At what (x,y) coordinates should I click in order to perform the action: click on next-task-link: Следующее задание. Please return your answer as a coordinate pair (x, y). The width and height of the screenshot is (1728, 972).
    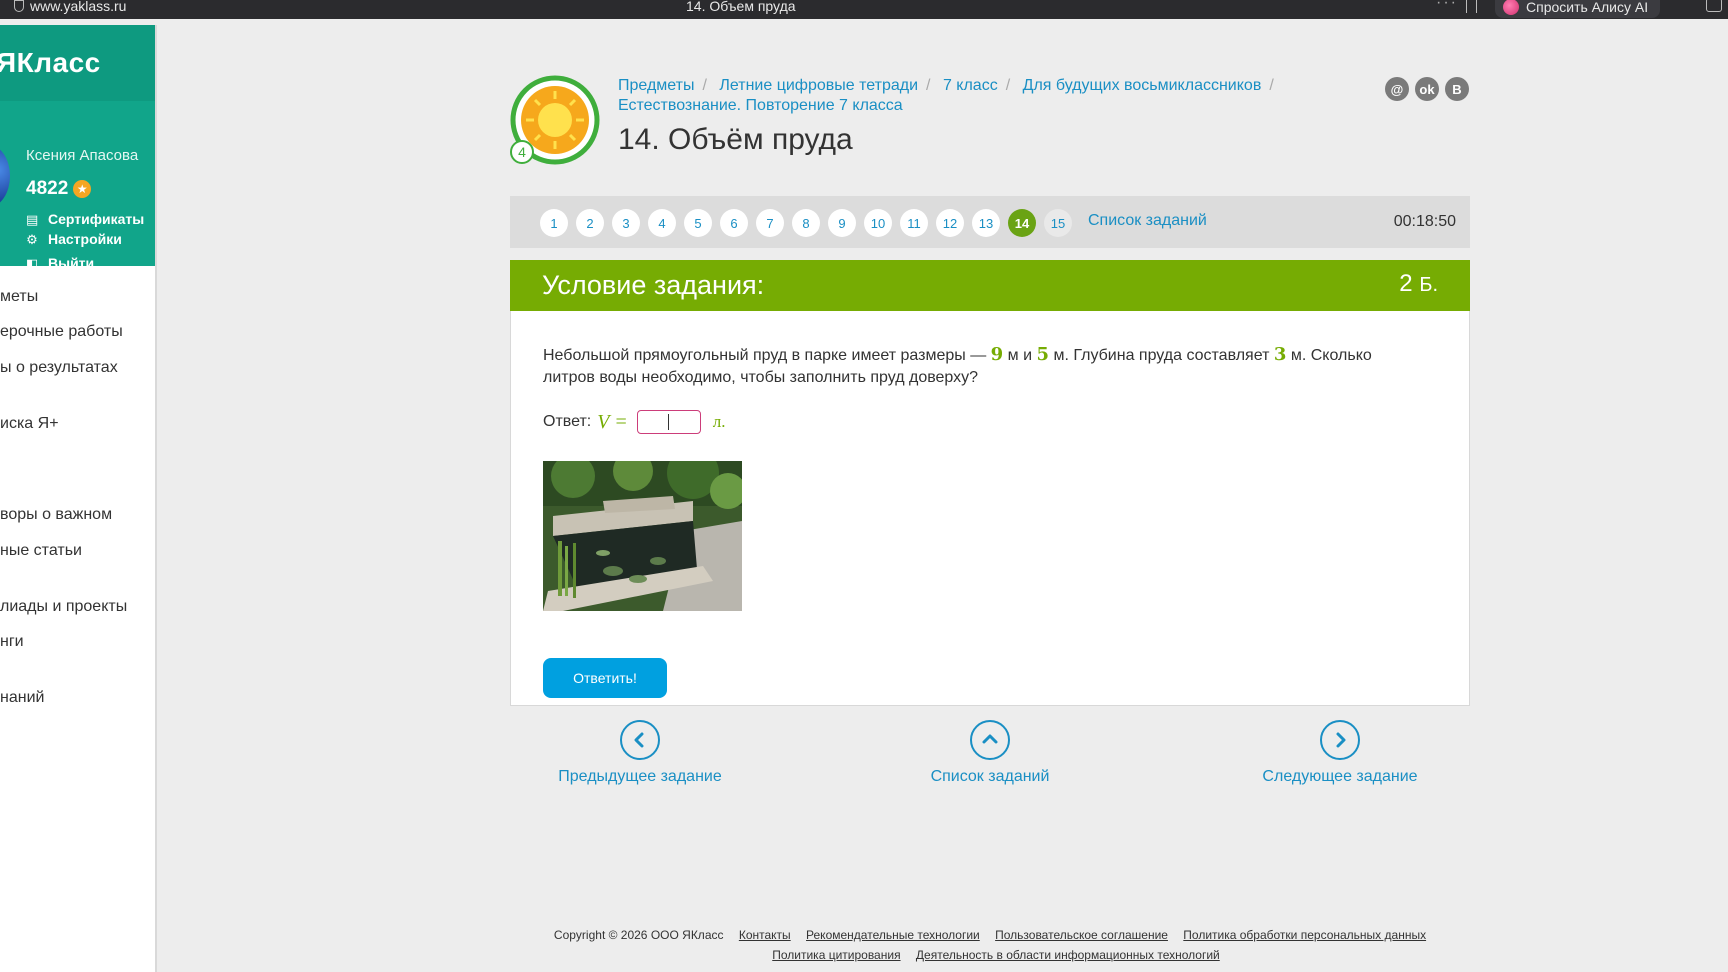
    Looking at the image, I should click on (1340, 753).